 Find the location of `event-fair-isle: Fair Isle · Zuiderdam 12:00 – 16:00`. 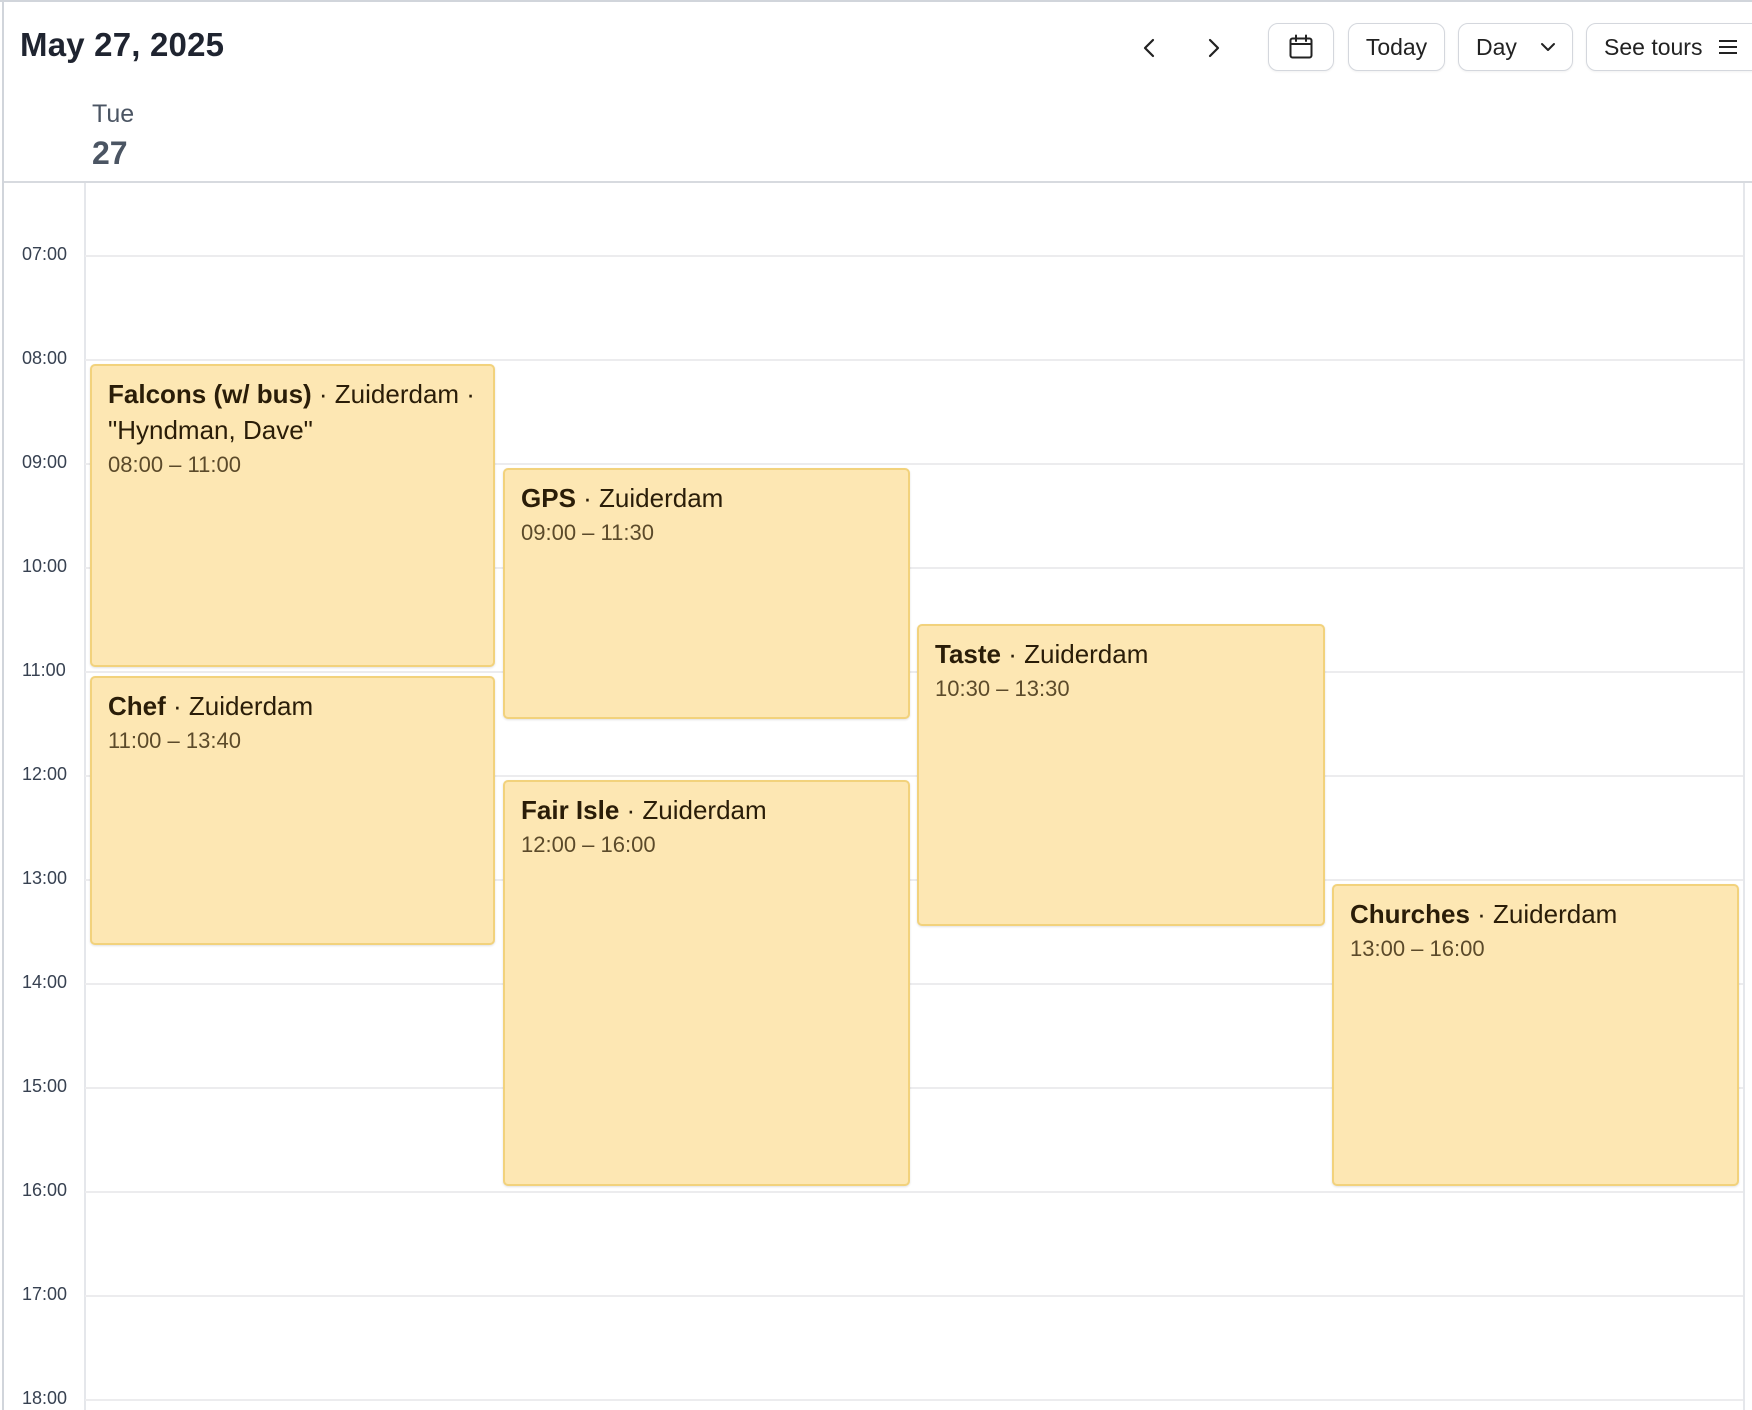

event-fair-isle: Fair Isle · Zuiderdam 12:00 – 16:00 is located at coordinates (706, 983).